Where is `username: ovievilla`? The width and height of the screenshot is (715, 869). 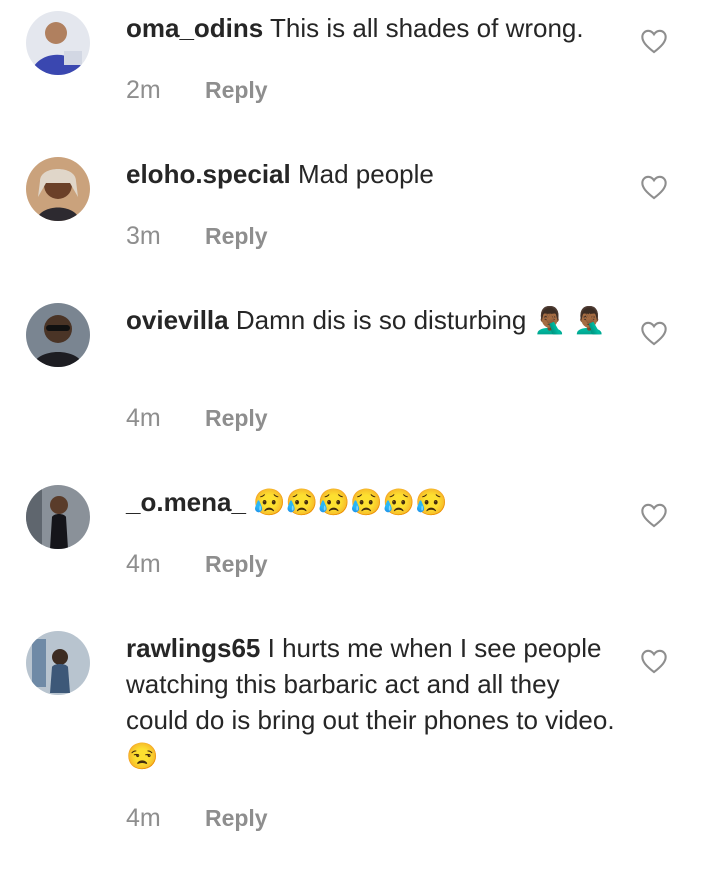
username: ovievilla is located at coordinates (177, 320).